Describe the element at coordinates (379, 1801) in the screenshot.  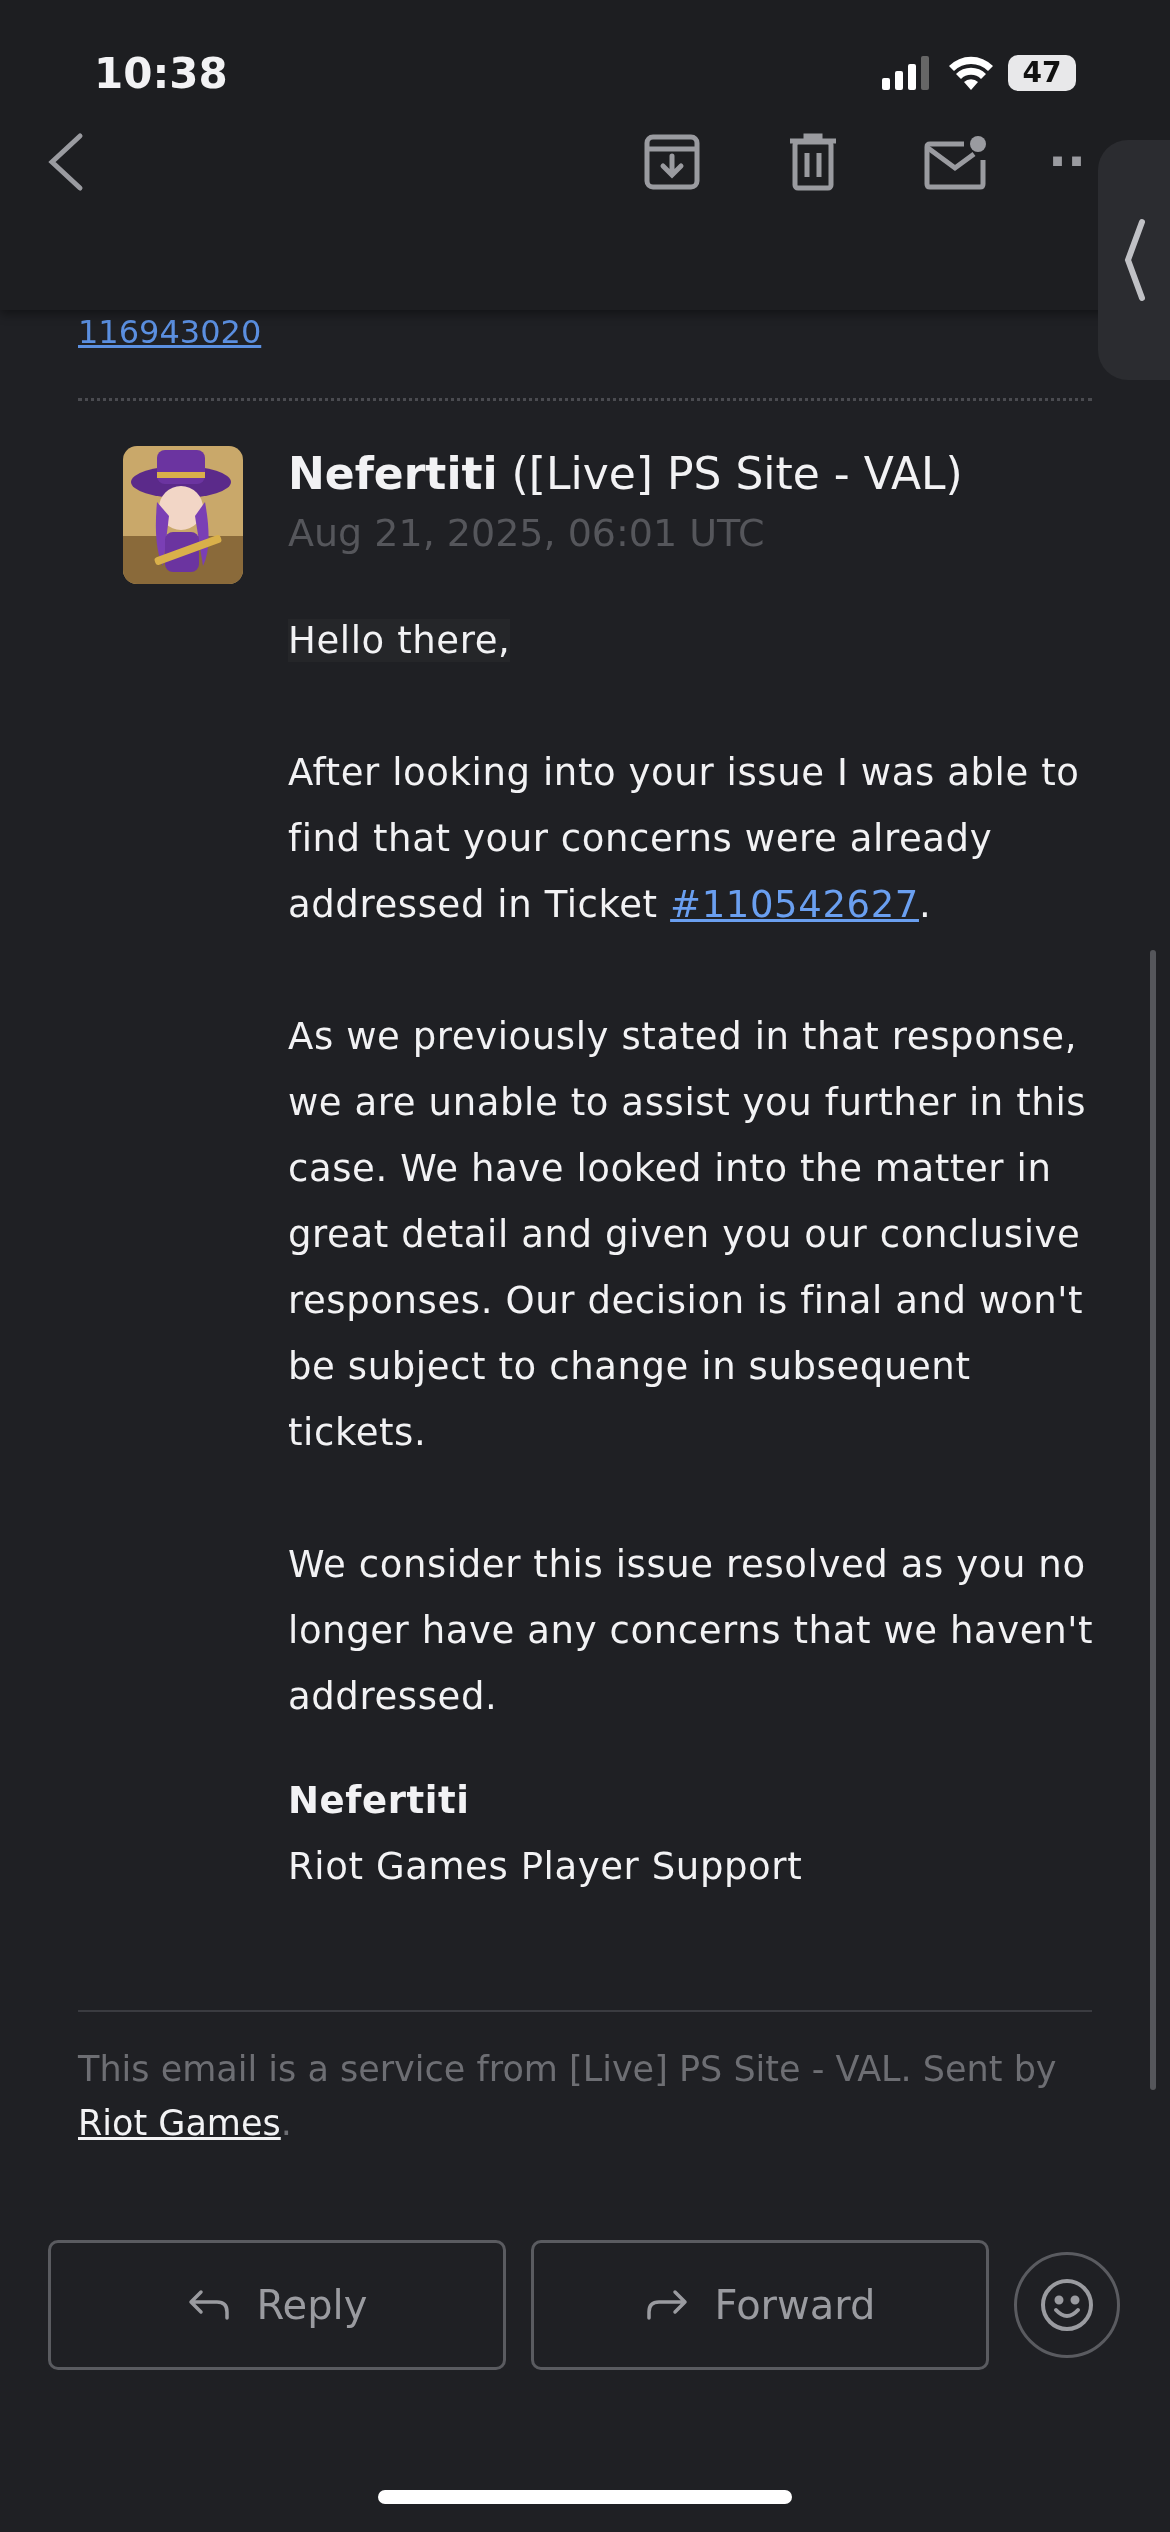
I see `signature-name: Nefertiti` at that location.